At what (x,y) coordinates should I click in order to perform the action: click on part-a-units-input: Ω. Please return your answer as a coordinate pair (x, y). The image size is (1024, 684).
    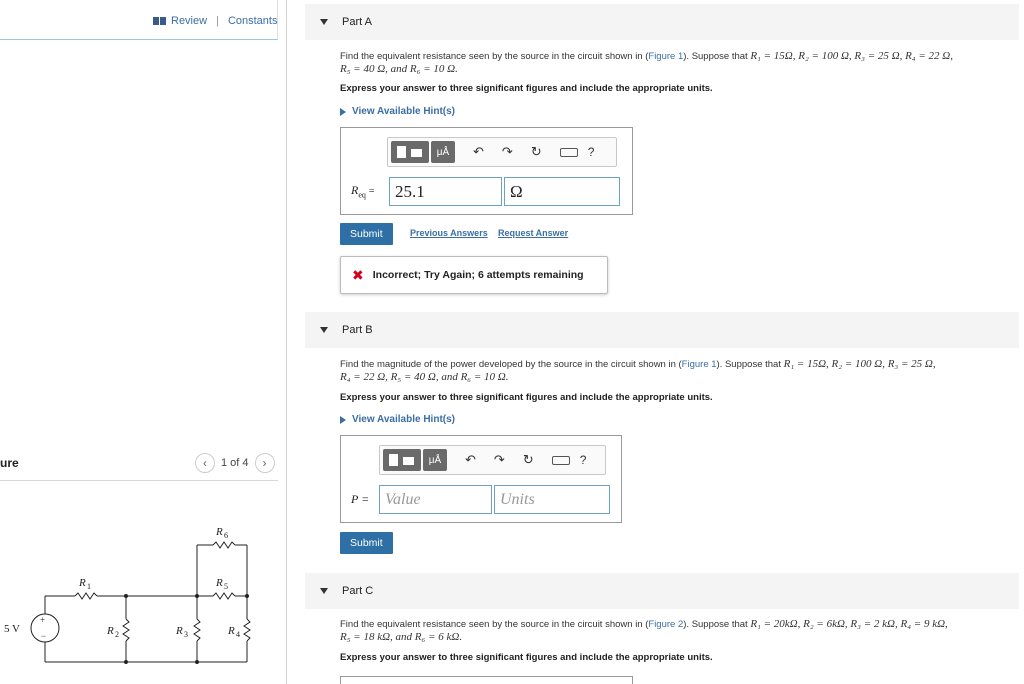
    Looking at the image, I should click on (562, 191).